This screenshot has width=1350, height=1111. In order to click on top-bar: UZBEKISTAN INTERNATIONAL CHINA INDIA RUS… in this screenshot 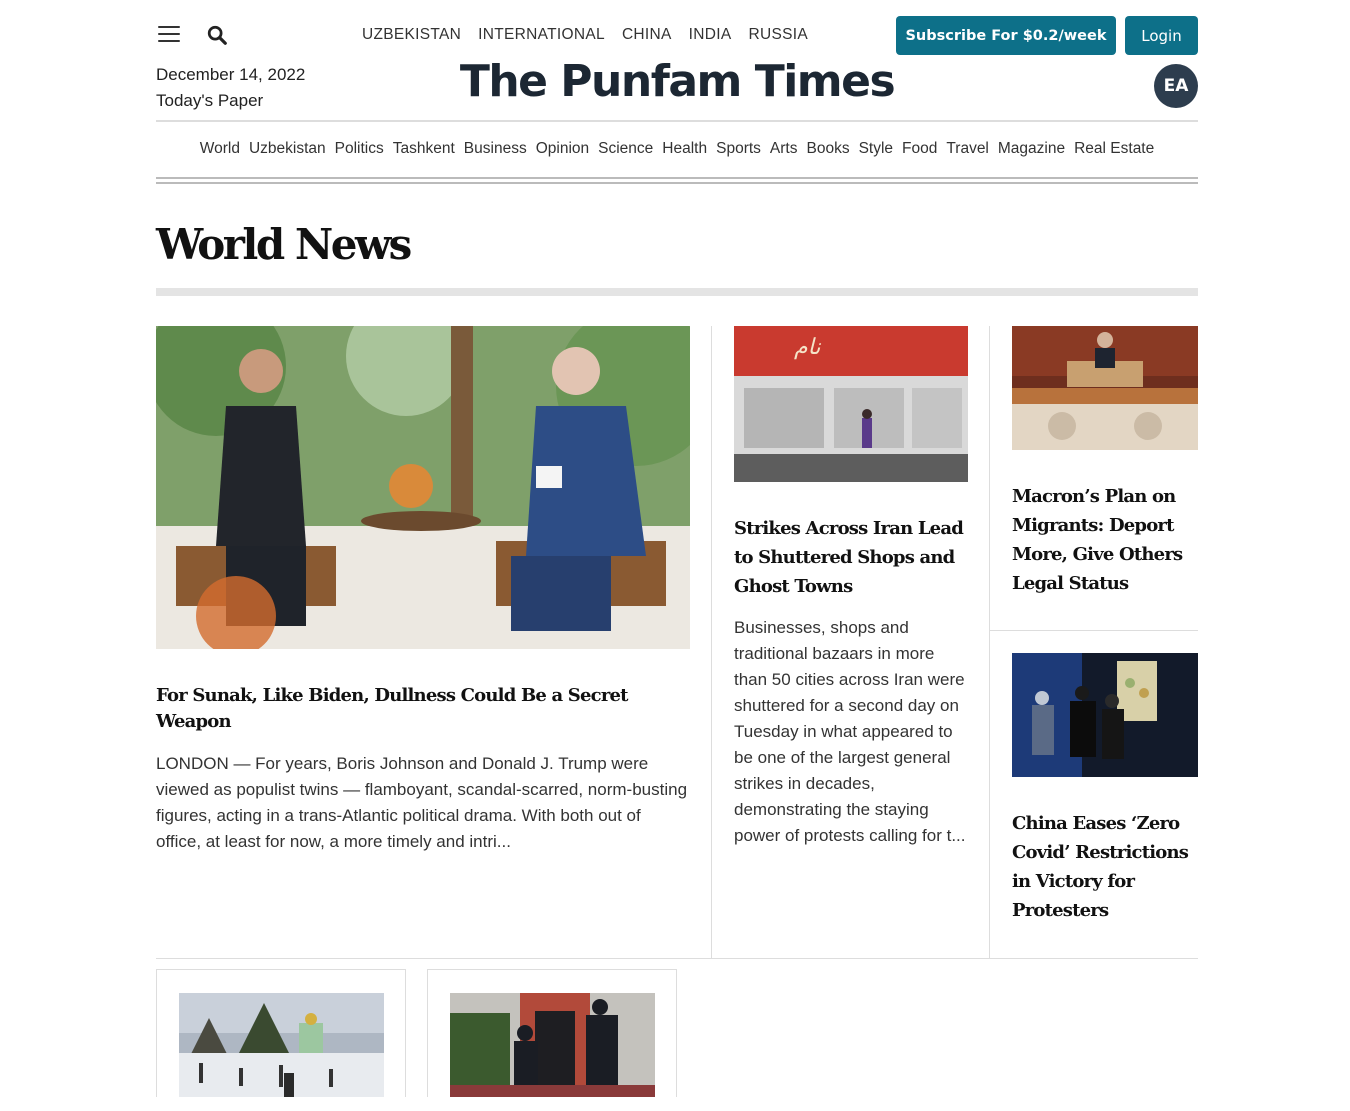, I will do `click(677, 36)`.